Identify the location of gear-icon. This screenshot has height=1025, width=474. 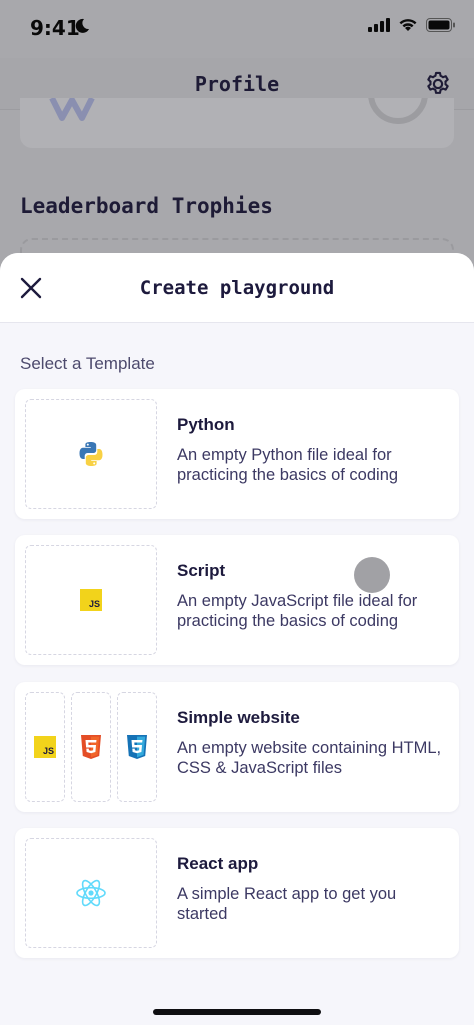
(438, 84).